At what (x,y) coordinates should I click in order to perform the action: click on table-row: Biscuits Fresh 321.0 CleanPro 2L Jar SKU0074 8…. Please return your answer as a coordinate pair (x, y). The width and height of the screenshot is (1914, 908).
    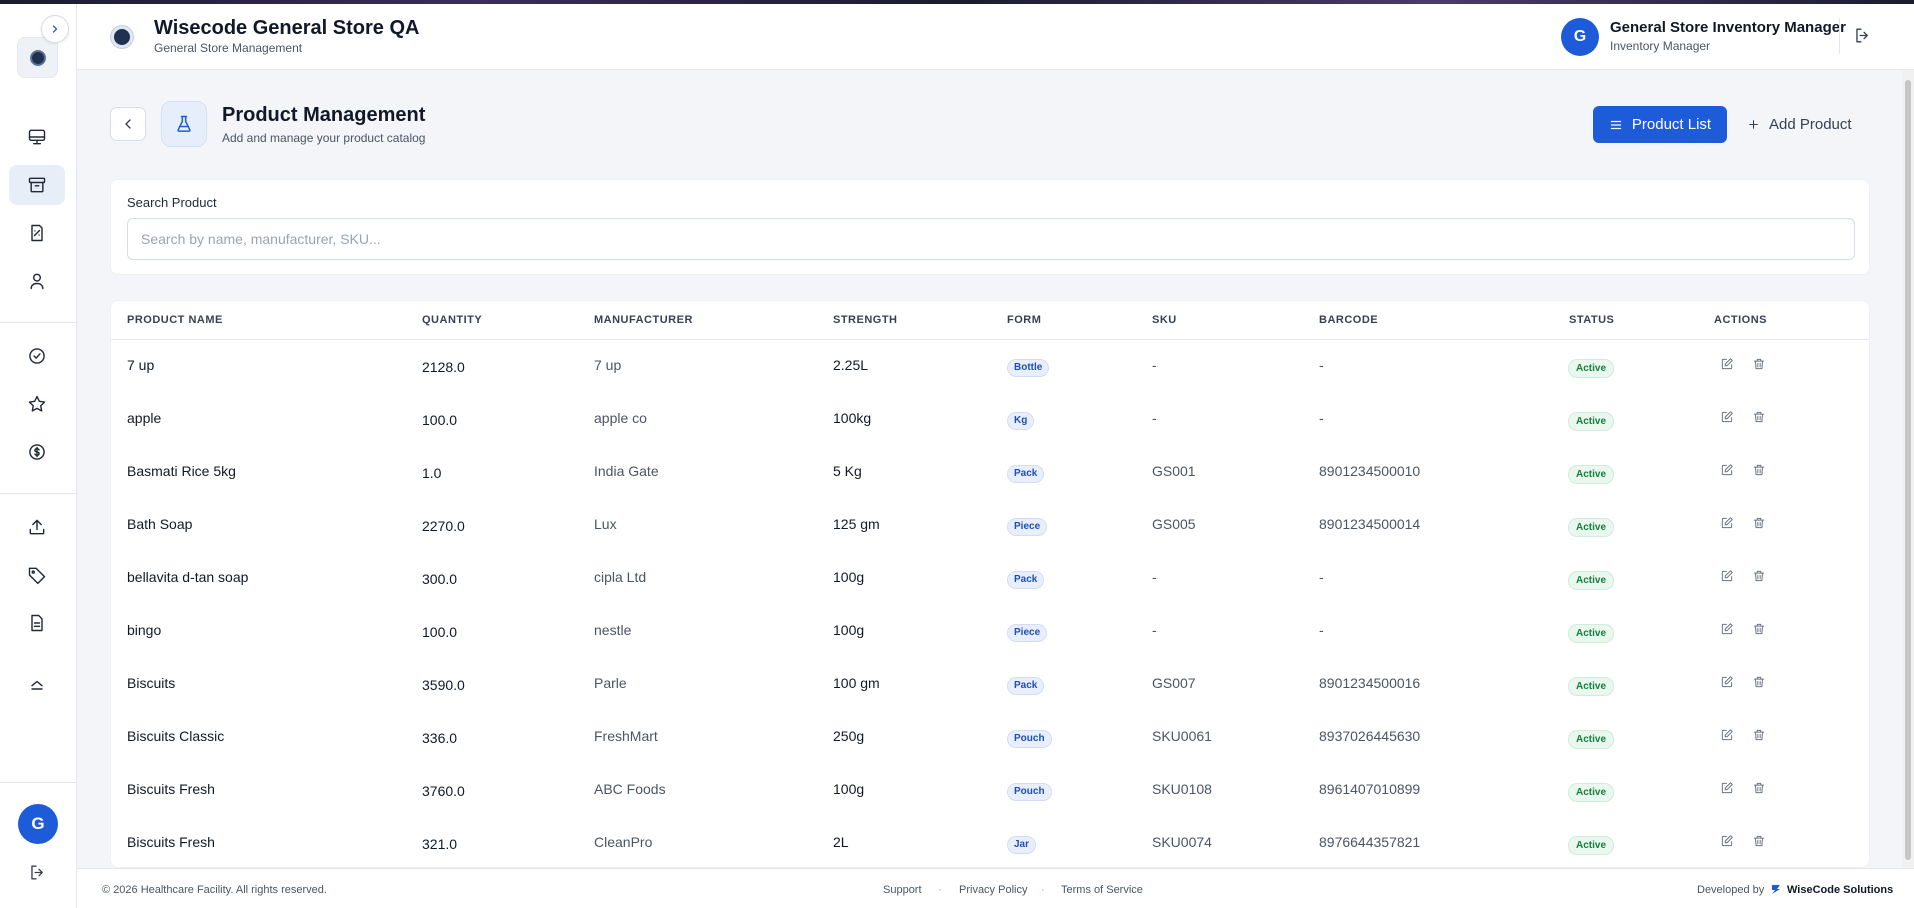
    Looking at the image, I should click on (990, 842).